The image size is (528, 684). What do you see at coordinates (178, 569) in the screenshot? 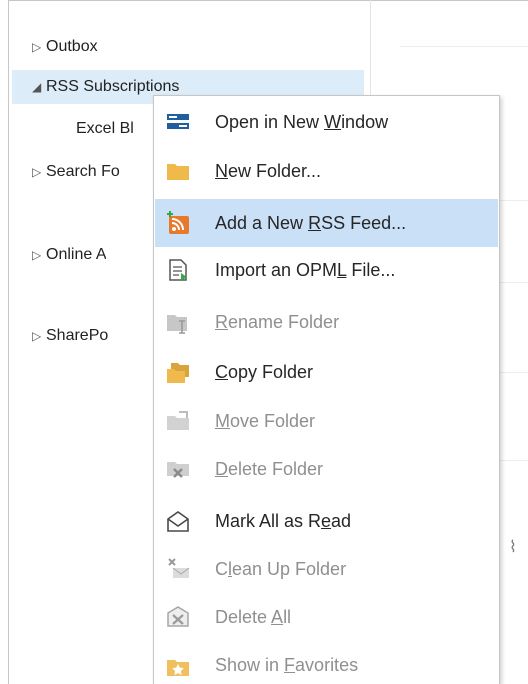
I see `clean-up-icon` at bounding box center [178, 569].